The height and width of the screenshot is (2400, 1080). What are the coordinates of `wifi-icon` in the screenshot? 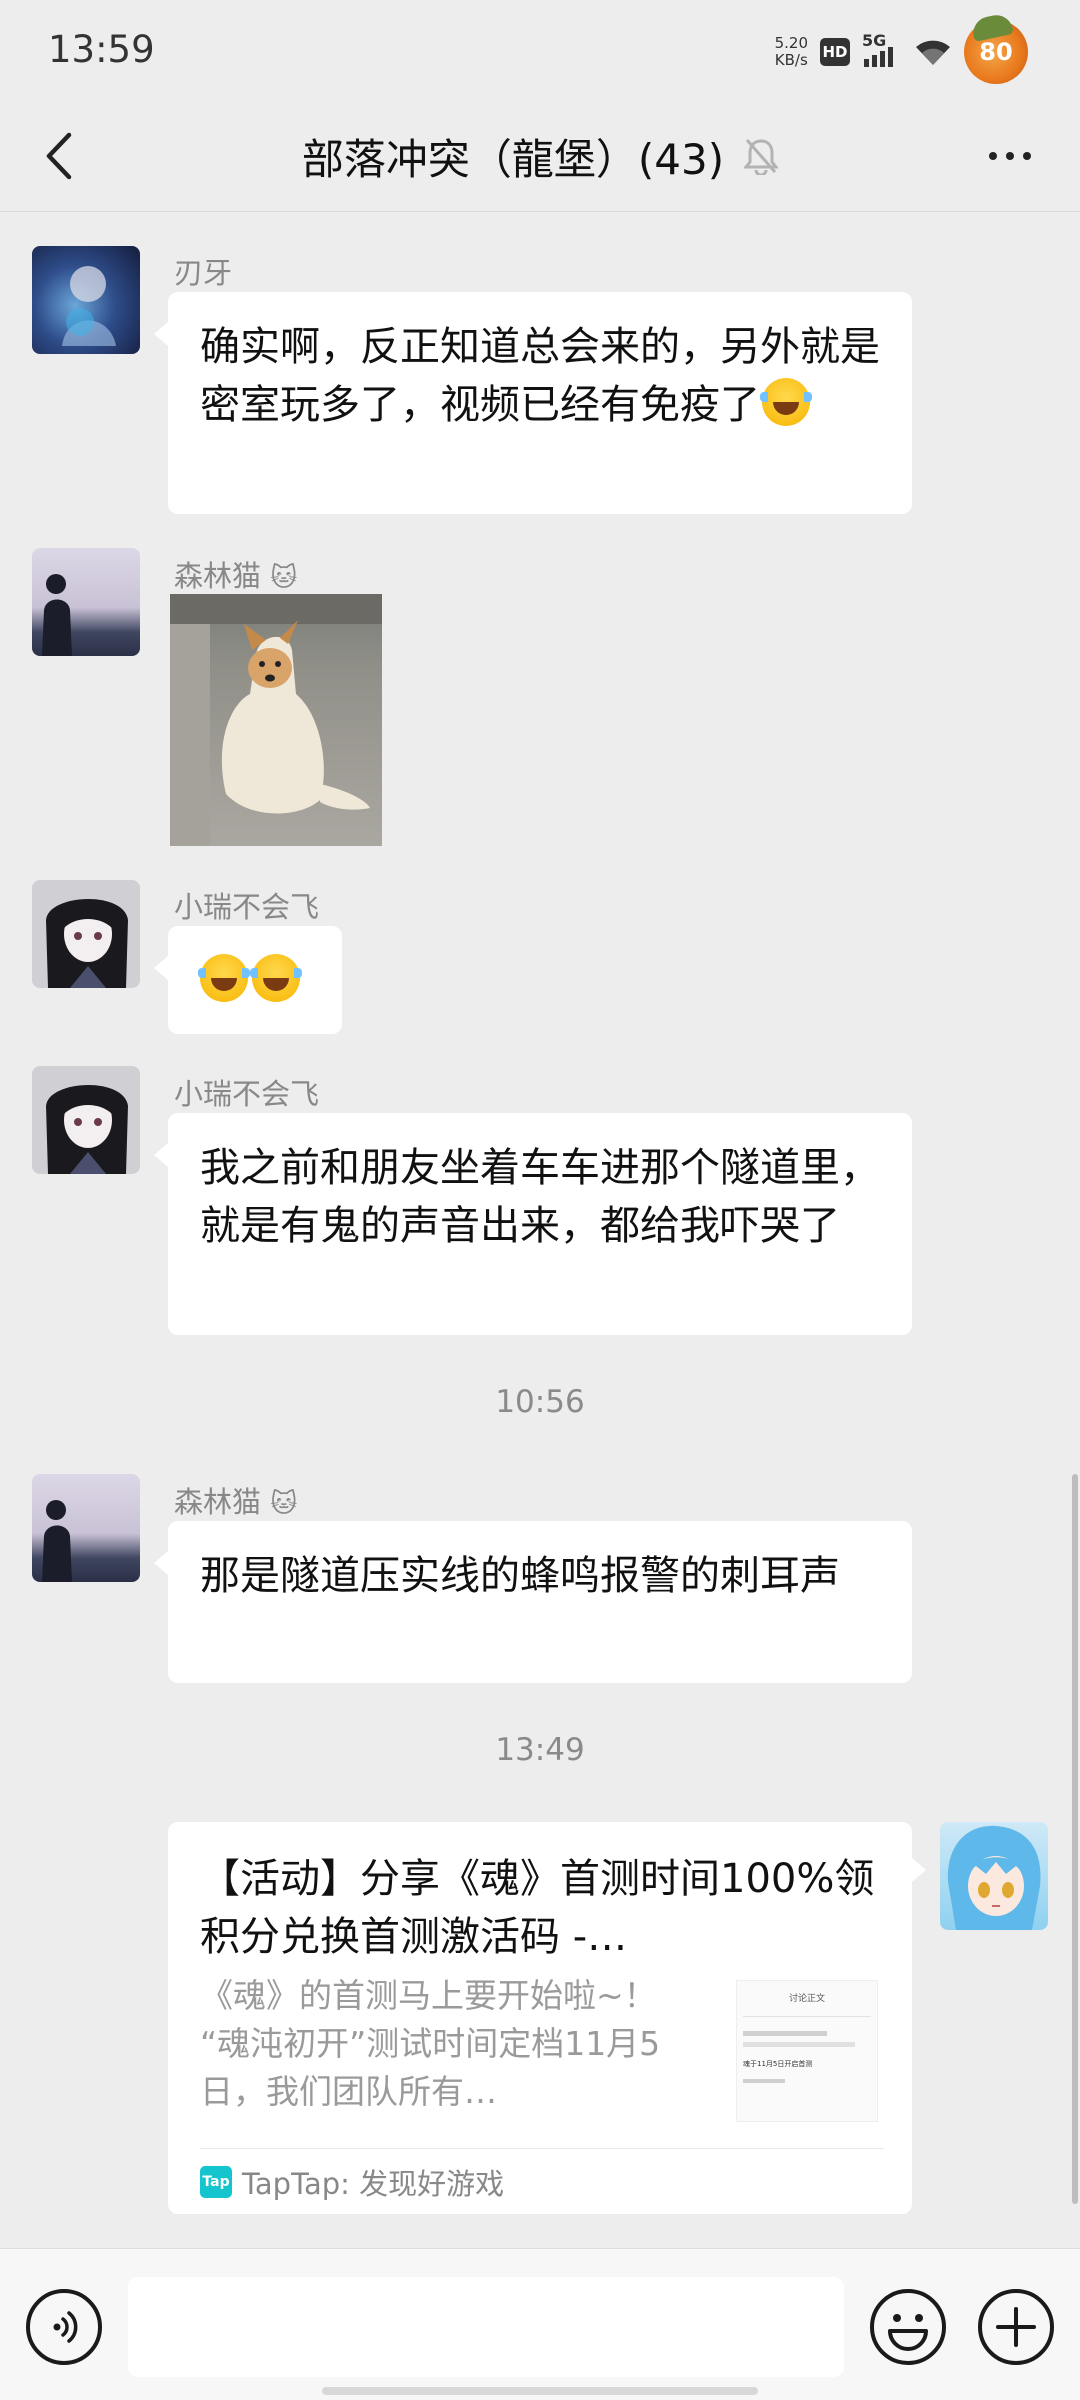 It's located at (933, 52).